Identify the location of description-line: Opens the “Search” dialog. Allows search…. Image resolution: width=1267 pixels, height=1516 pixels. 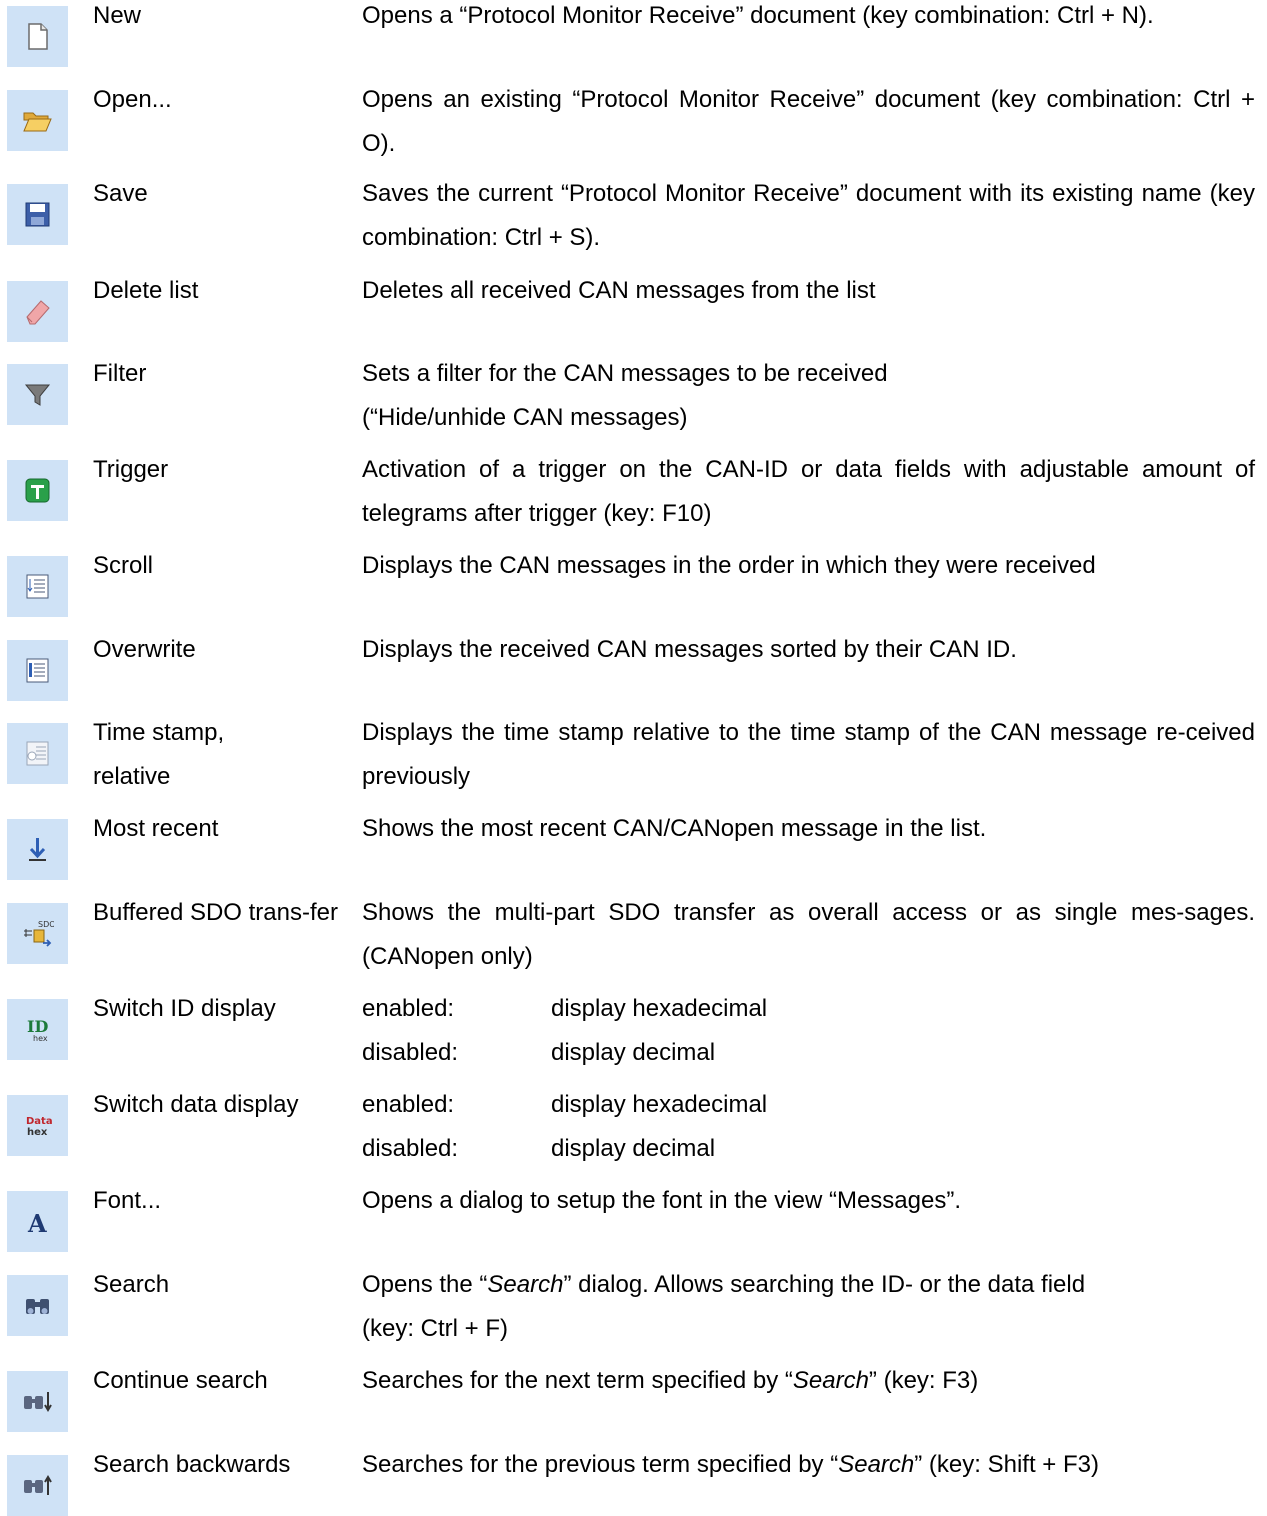
(808, 1285).